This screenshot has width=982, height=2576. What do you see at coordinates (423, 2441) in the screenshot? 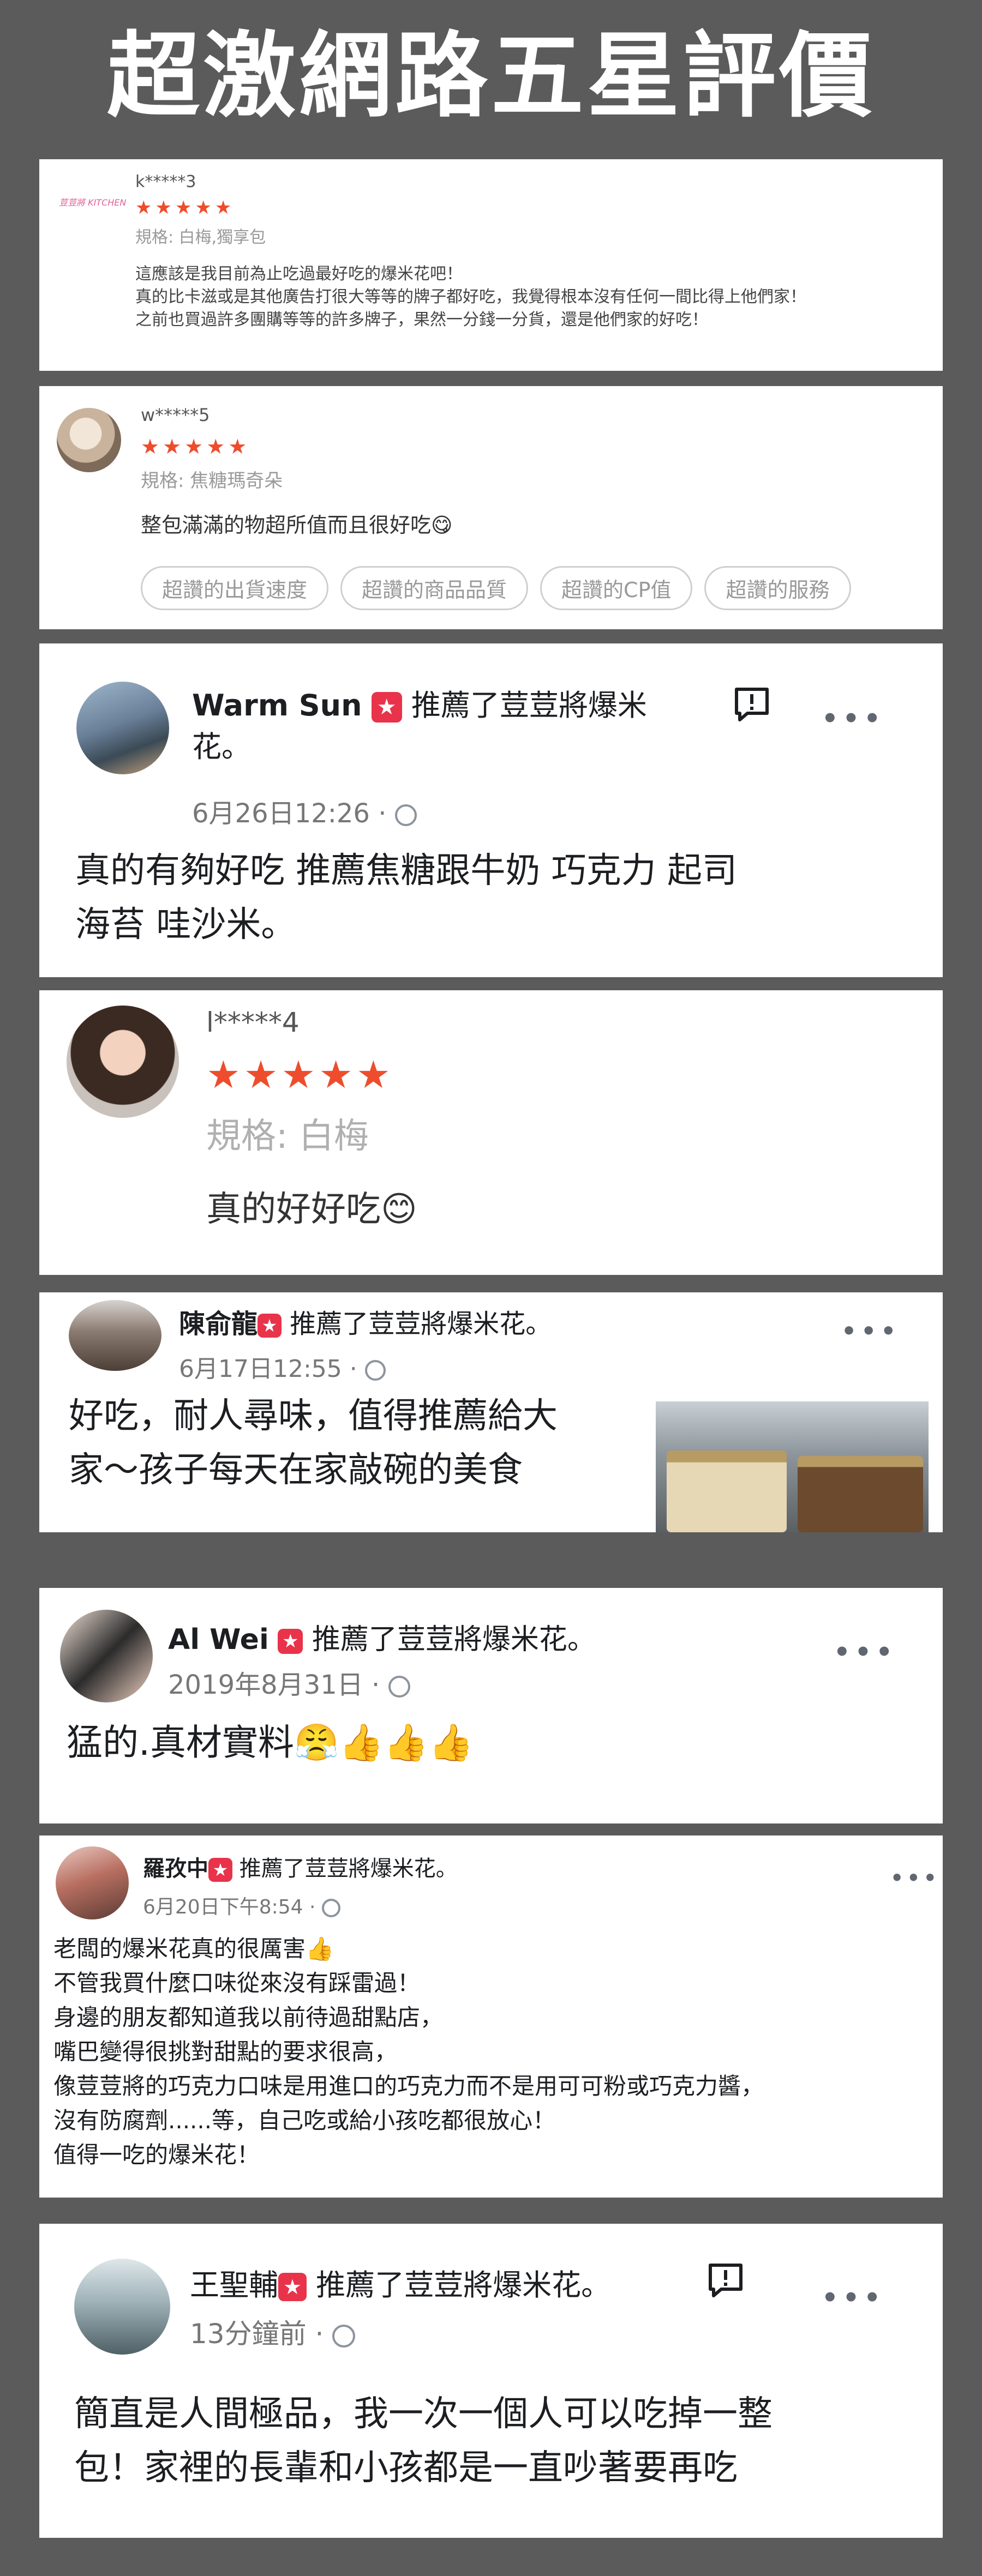
I see `post-text: 簡直是人間極品，我一次一個人可以吃掉一整 包！家裡的長輩和小孩都是一直吵著要再吃` at bounding box center [423, 2441].